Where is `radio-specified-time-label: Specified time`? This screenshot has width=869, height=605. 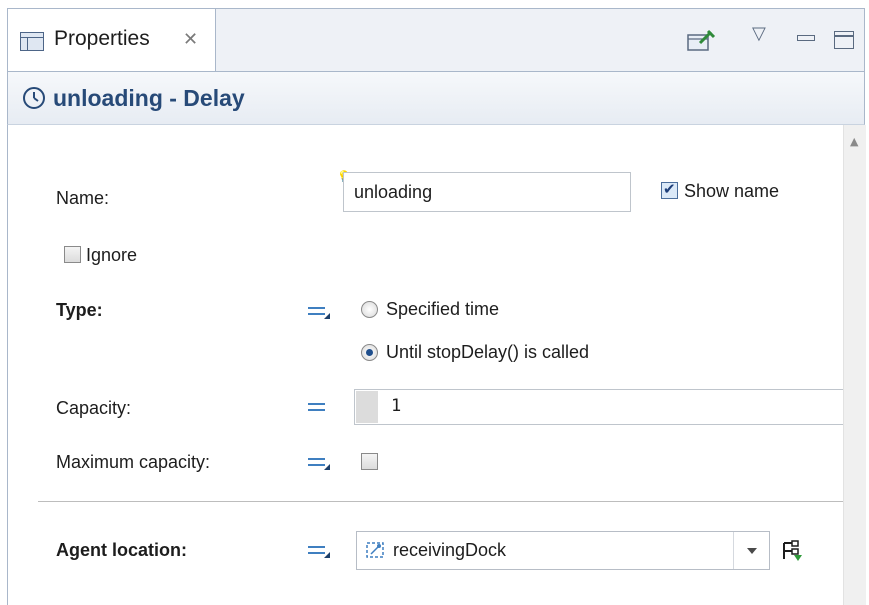
radio-specified-time-label: Specified time is located at coordinates (443, 309).